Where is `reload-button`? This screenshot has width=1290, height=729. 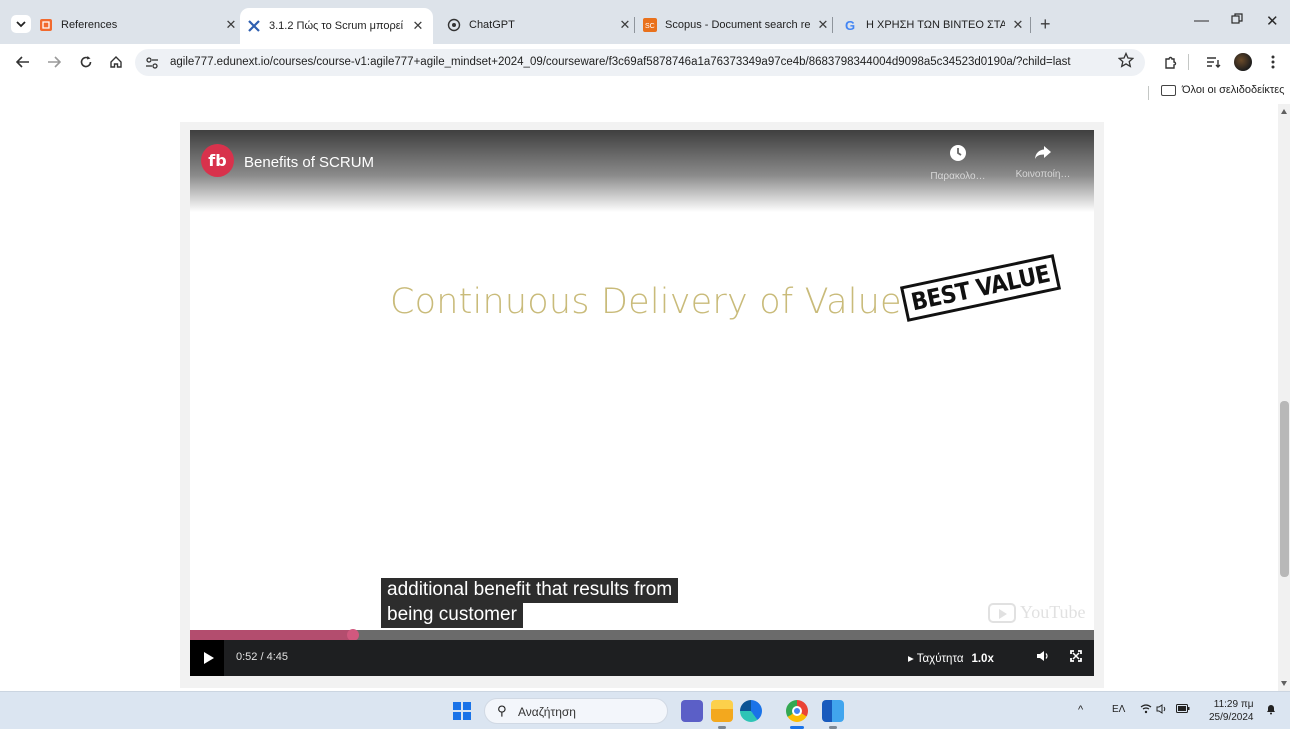 reload-button is located at coordinates (86, 62).